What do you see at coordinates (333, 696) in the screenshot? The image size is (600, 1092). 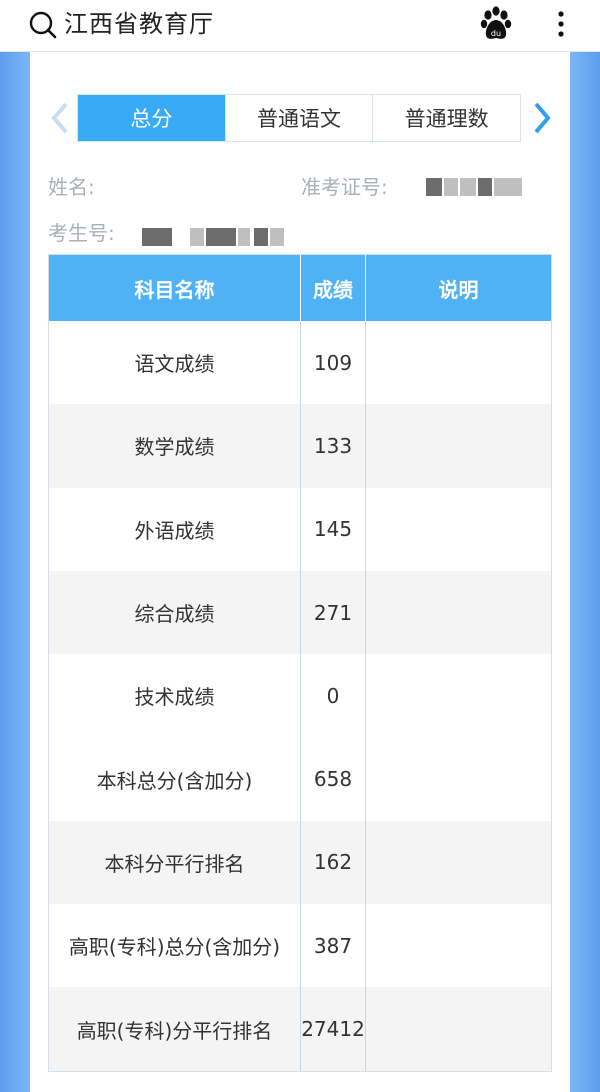 I see `score-cell: 0` at bounding box center [333, 696].